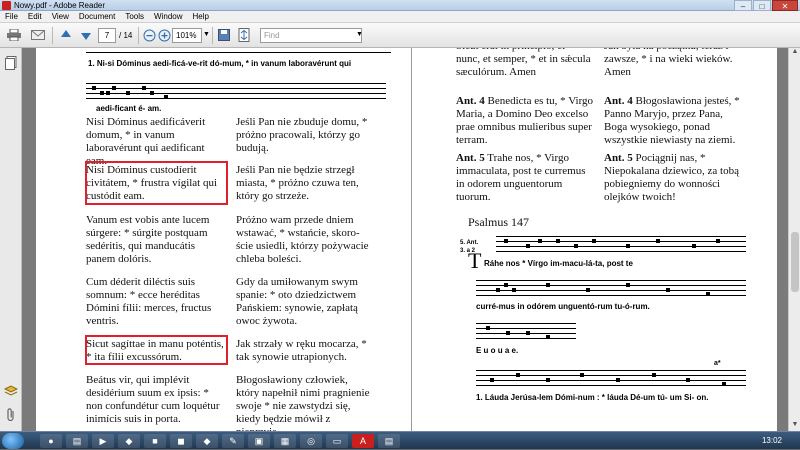 The image size is (800, 450). Describe the element at coordinates (400, 5) in the screenshot. I see `title-bar: Nowy.pdf - Adobe Reader – □ ✕` at that location.